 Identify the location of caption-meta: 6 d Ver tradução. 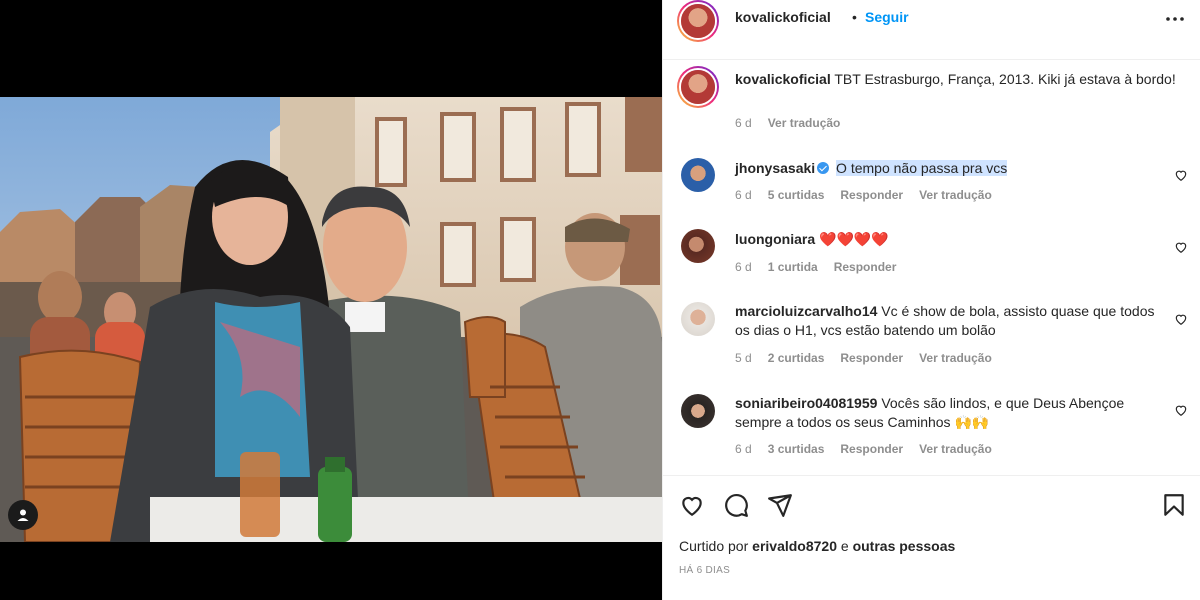
(787, 123).